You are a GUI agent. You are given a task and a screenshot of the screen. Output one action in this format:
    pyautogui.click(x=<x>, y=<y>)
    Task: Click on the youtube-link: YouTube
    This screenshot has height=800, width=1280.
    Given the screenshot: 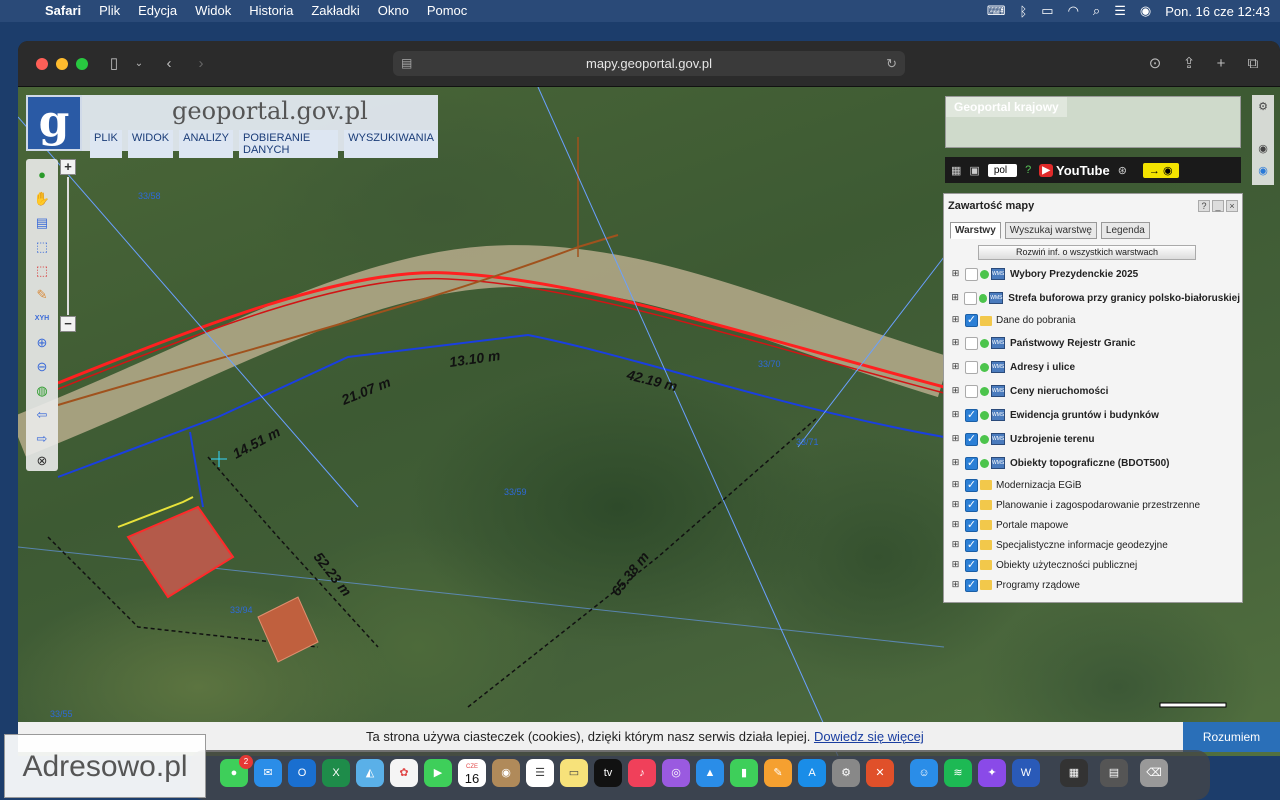 What is the action you would take?
    pyautogui.click(x=1083, y=170)
    